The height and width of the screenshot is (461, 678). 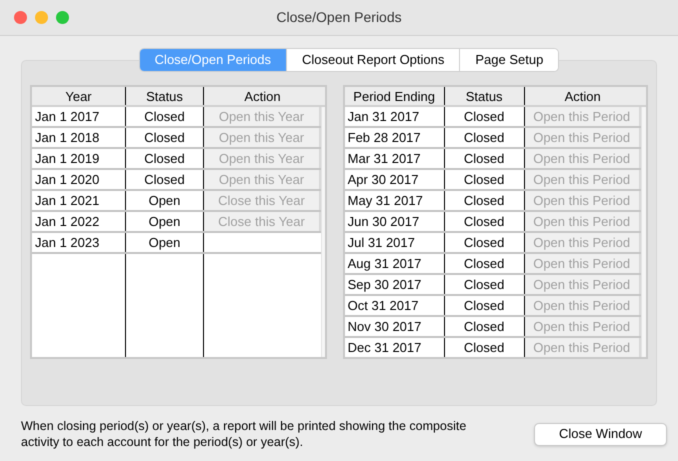 What do you see at coordinates (79, 200) in the screenshot?
I see `table-cell: Jan 1 2021` at bounding box center [79, 200].